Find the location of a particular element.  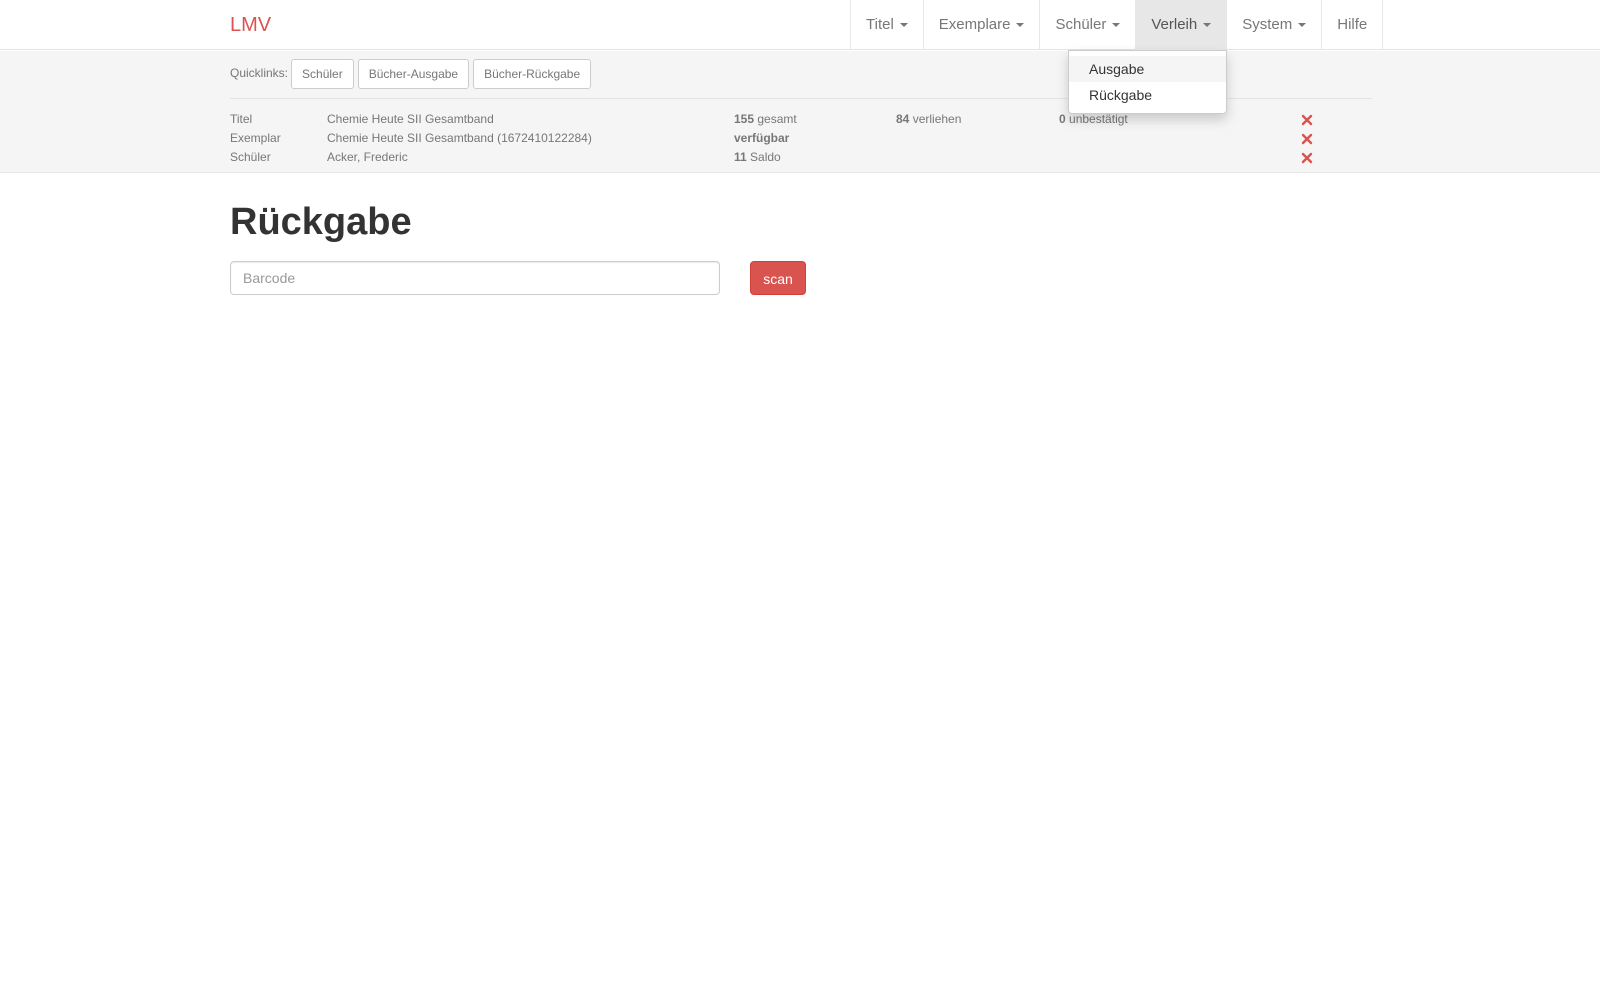

nav-schueler: Schüler is located at coordinates (1088, 25).